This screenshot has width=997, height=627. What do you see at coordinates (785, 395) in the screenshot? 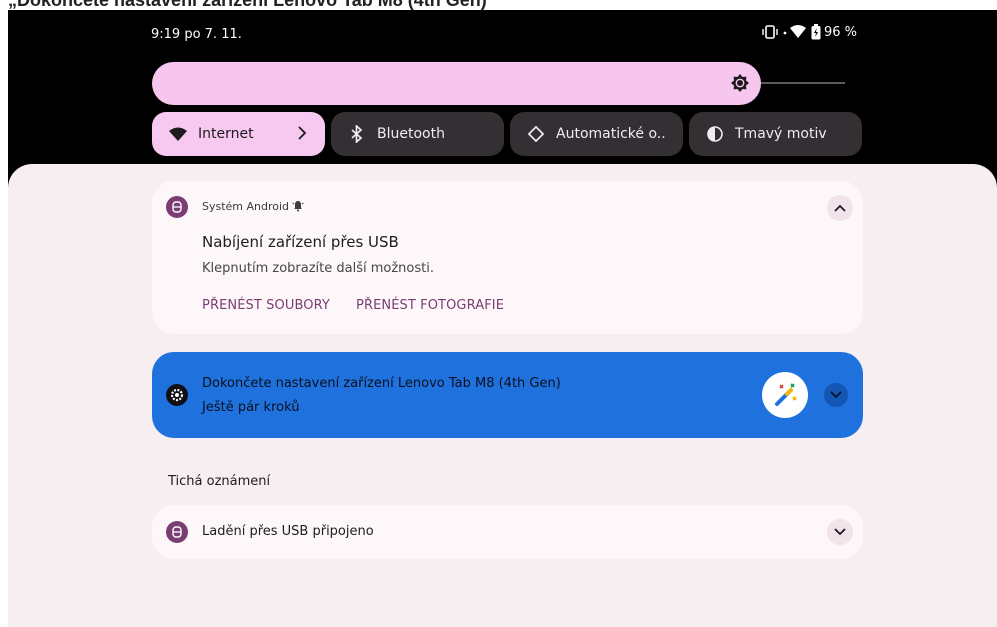
I see `magic-wand-icon` at bounding box center [785, 395].